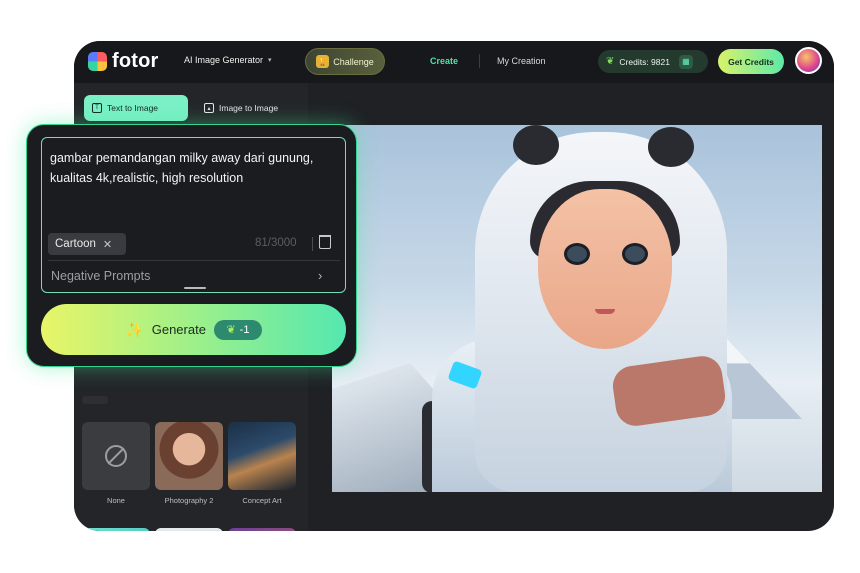  Describe the element at coordinates (116, 529) in the screenshot. I see `style-thumbnail-anime` at that location.